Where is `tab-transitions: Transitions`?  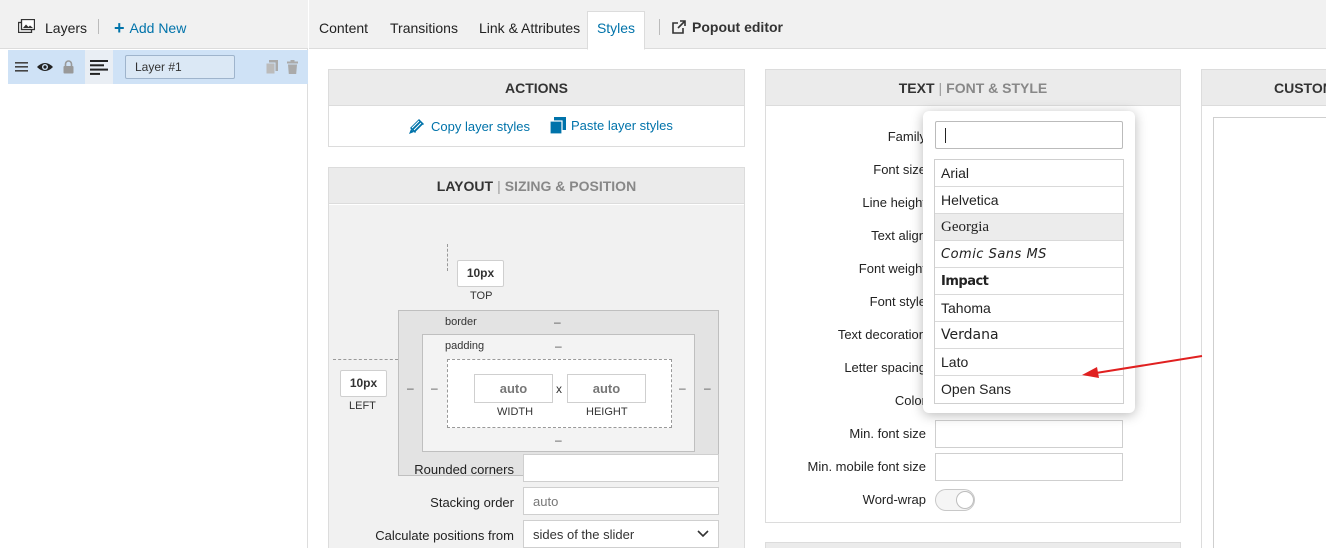 tab-transitions: Transitions is located at coordinates (424, 28).